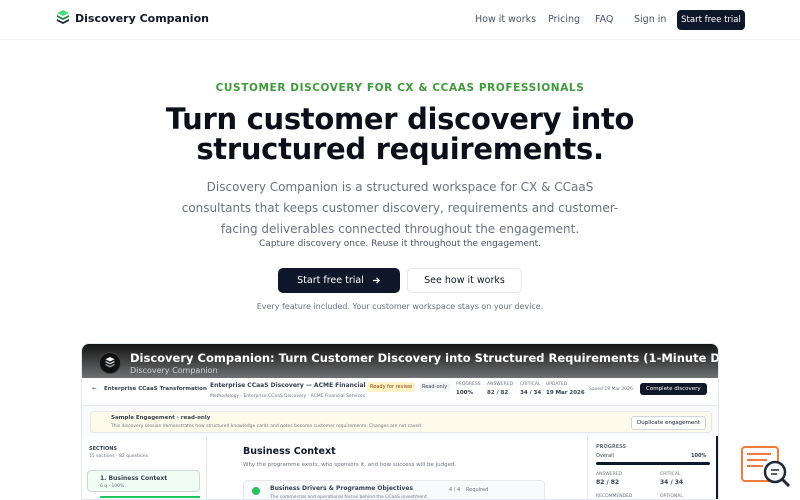 The height and width of the screenshot is (500, 800). What do you see at coordinates (711, 20) in the screenshot?
I see `header-start-trial-button: Start free trial` at bounding box center [711, 20].